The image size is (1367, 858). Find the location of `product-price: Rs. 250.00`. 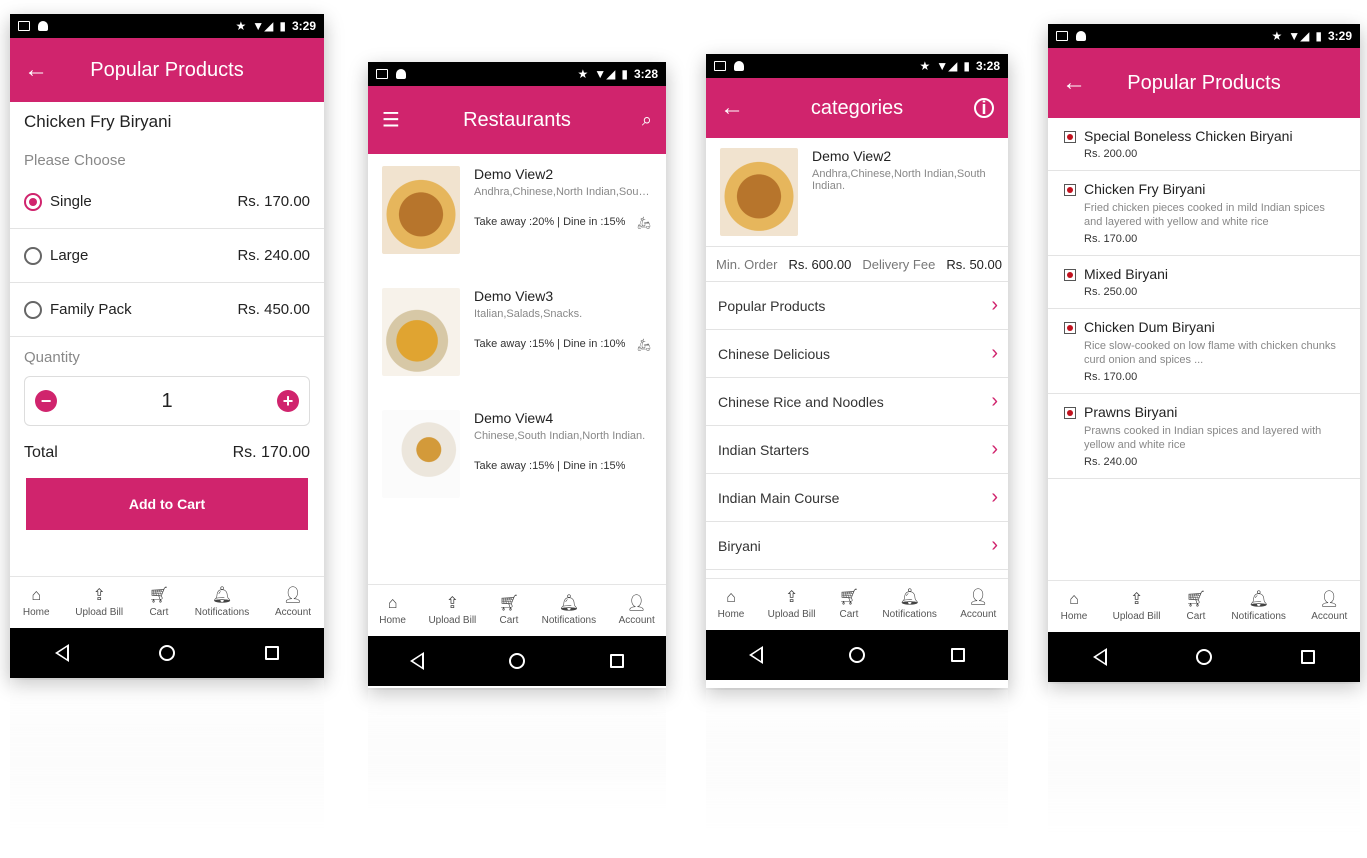

product-price: Rs. 250.00 is located at coordinates (1111, 292).